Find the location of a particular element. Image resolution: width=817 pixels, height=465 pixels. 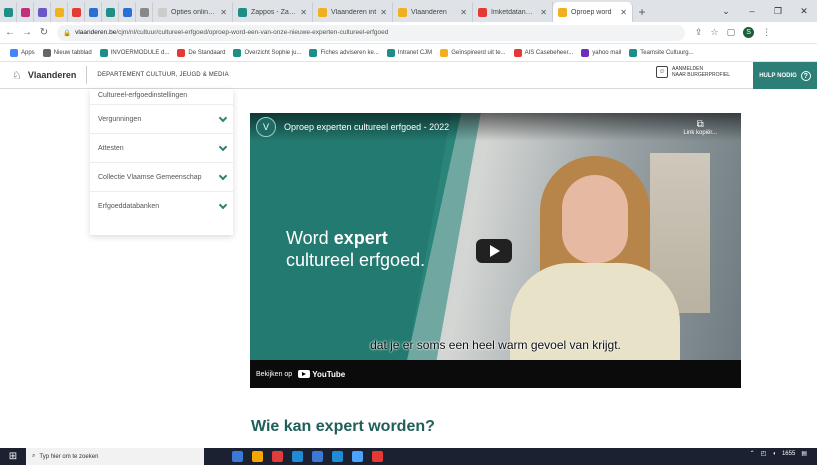

sidebar-menu-label: Vergunningen is located at coordinates (120, 119).